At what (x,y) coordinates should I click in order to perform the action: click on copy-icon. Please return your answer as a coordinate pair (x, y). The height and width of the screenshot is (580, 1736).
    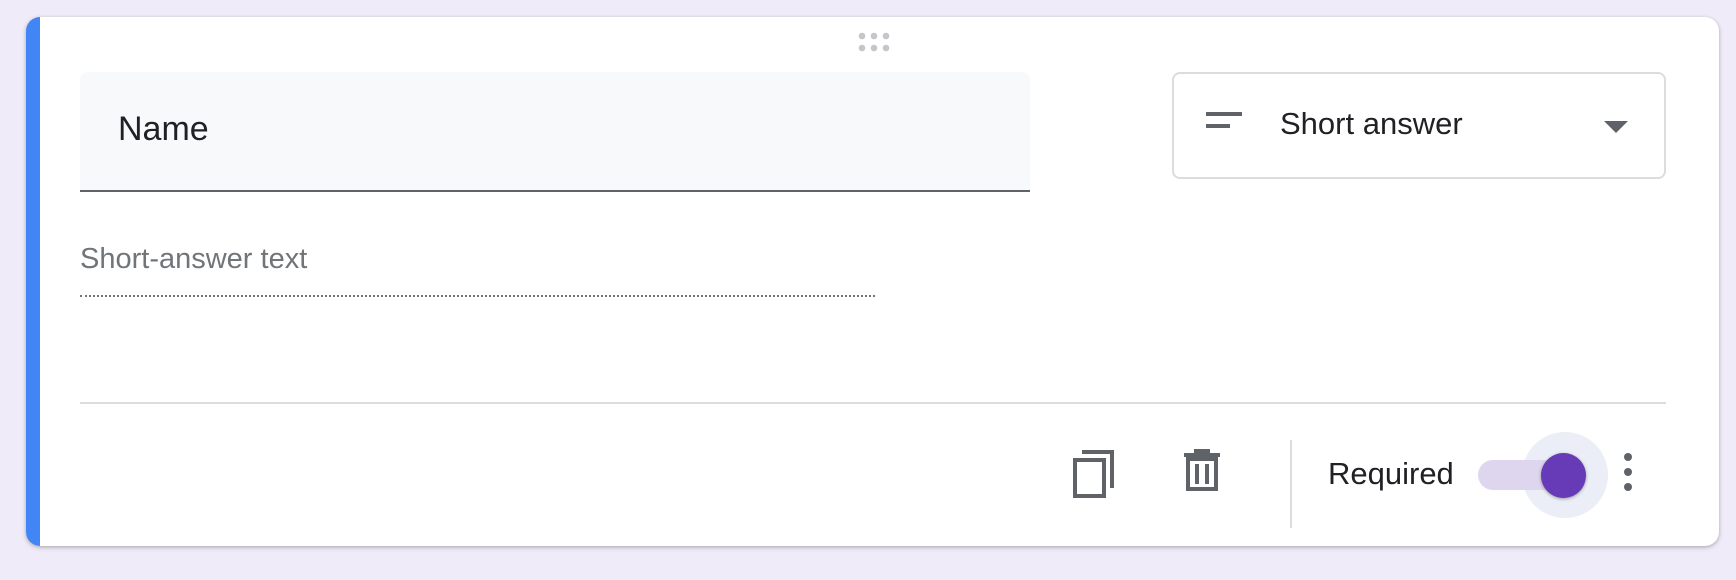
    Looking at the image, I should click on (1093, 474).